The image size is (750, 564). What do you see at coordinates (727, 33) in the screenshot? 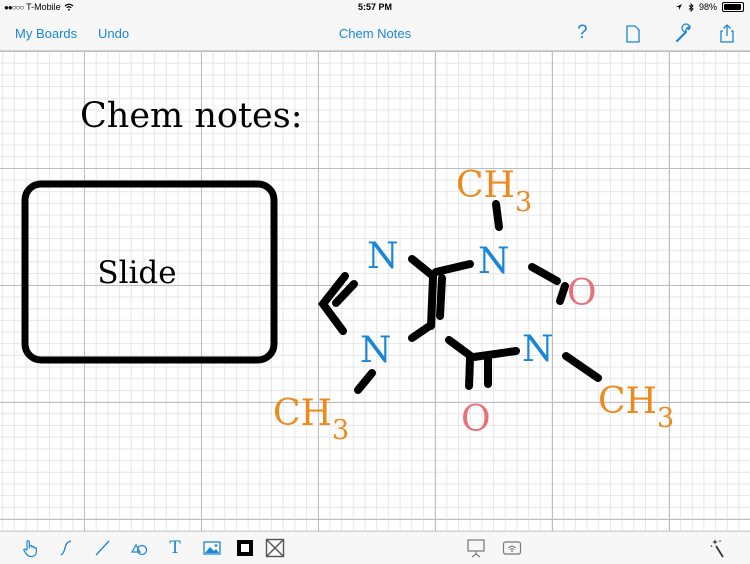
I see `share-icon` at bounding box center [727, 33].